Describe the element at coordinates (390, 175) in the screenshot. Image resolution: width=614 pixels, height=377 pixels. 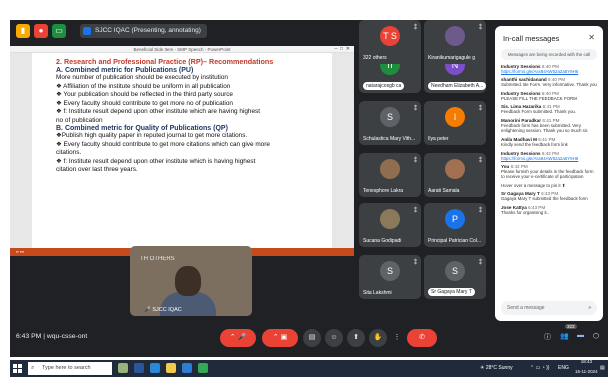
I see `participant-tile: ⁑ Tenesphore Lakra` at that location.